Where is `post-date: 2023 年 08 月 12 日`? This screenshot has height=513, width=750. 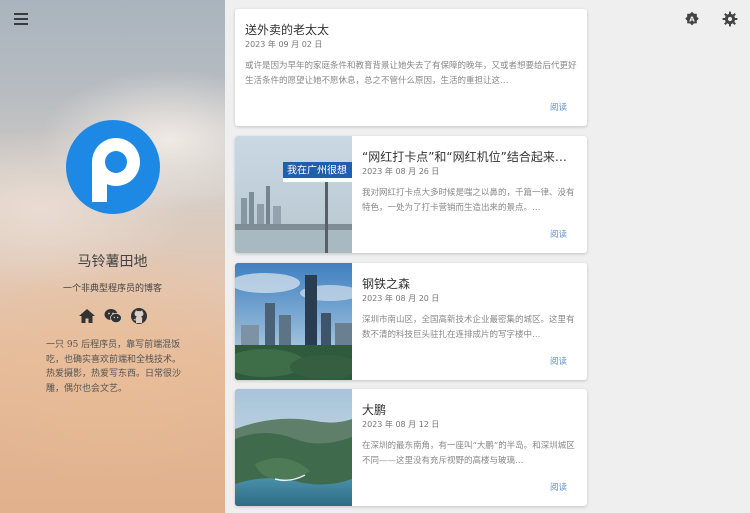
post-date: 2023 年 08 月 12 日 is located at coordinates (401, 424).